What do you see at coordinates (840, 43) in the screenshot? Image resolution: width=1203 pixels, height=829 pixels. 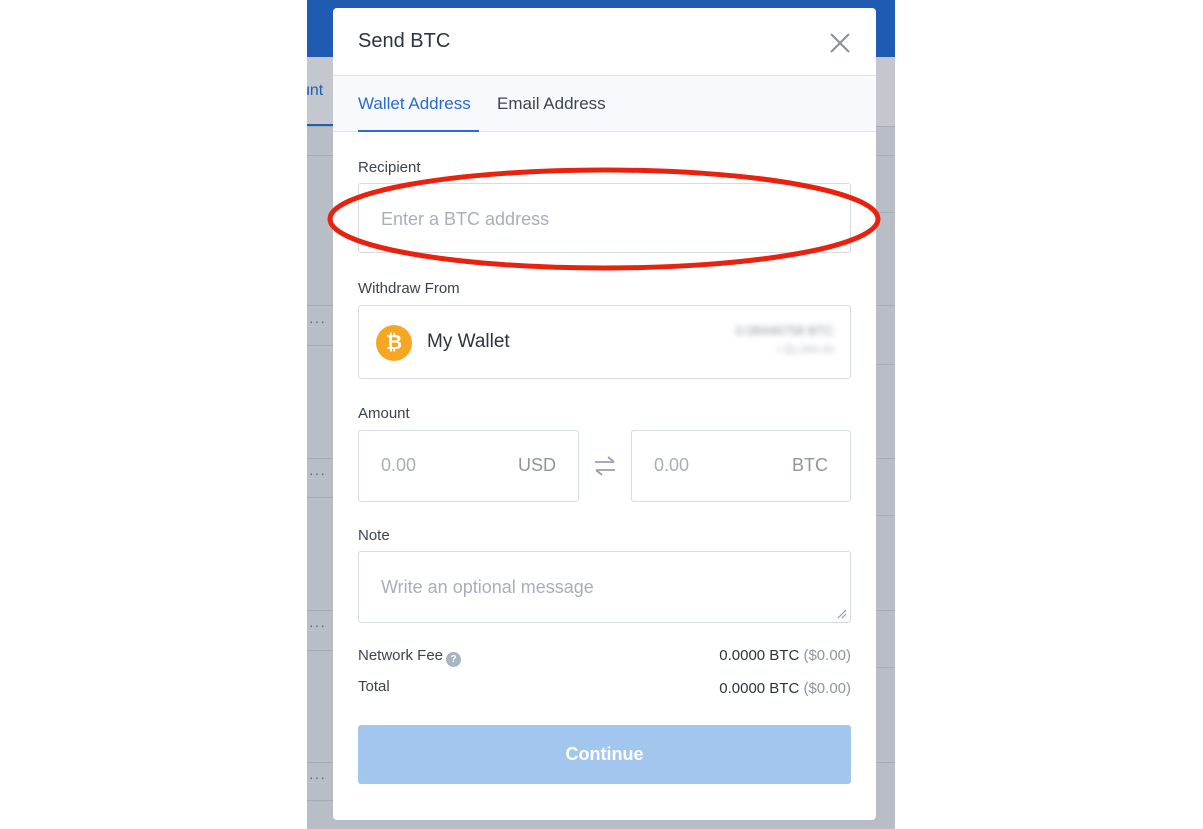 I see `close-icon` at bounding box center [840, 43].